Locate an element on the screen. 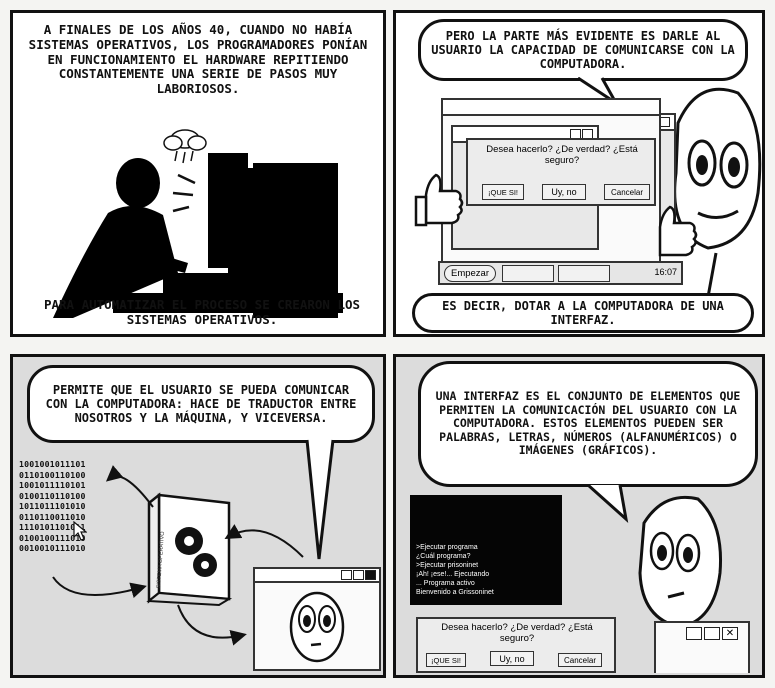 The height and width of the screenshot is (688, 775). taskbar-clock: 16:07 is located at coordinates (665, 272).